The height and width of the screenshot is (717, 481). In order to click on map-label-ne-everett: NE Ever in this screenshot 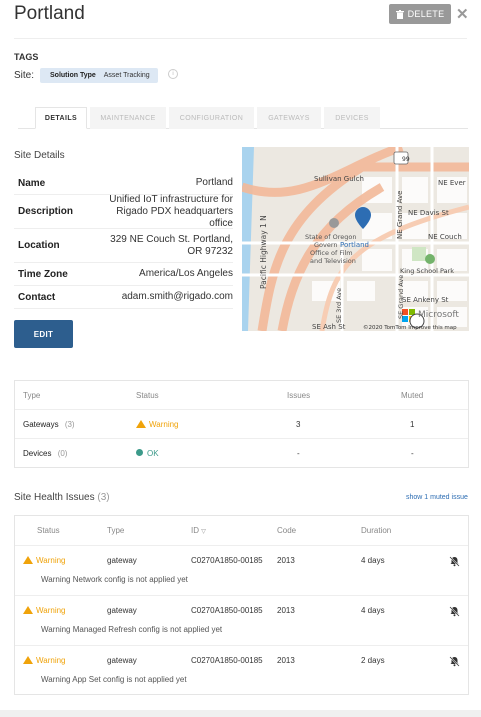, I will do `click(452, 183)`.